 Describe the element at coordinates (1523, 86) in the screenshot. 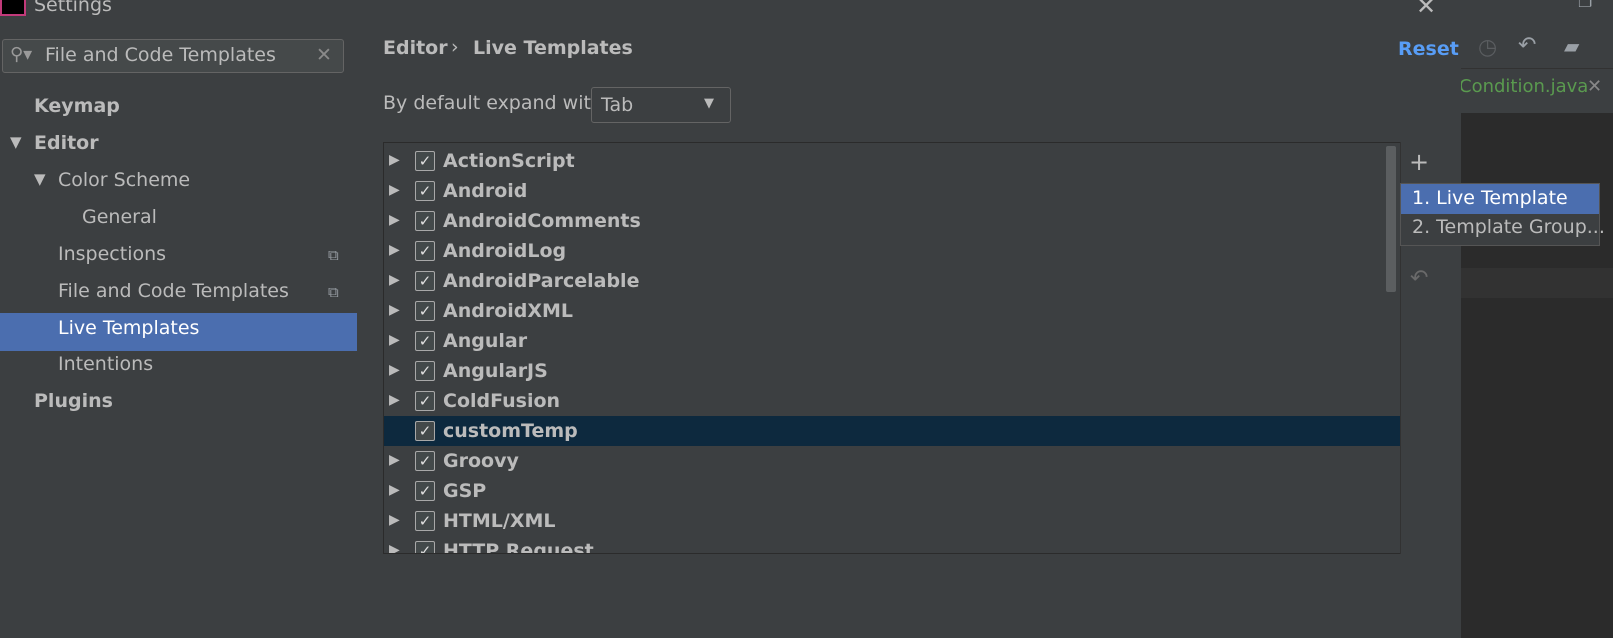

I see `editor-tab: Condition.java` at that location.